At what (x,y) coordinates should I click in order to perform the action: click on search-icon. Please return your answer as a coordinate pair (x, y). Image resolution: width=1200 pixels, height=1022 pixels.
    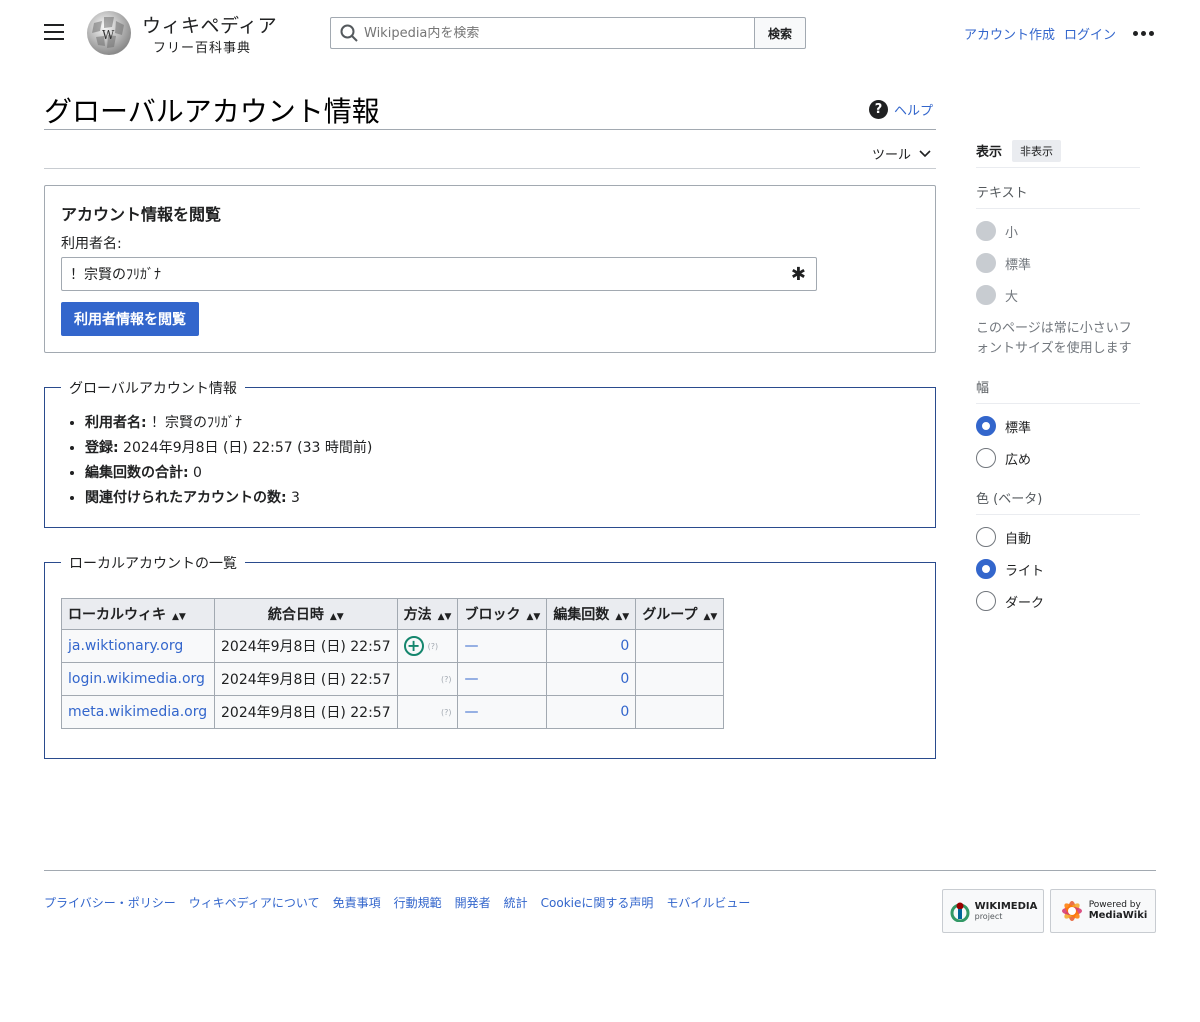
    Looking at the image, I should click on (349, 33).